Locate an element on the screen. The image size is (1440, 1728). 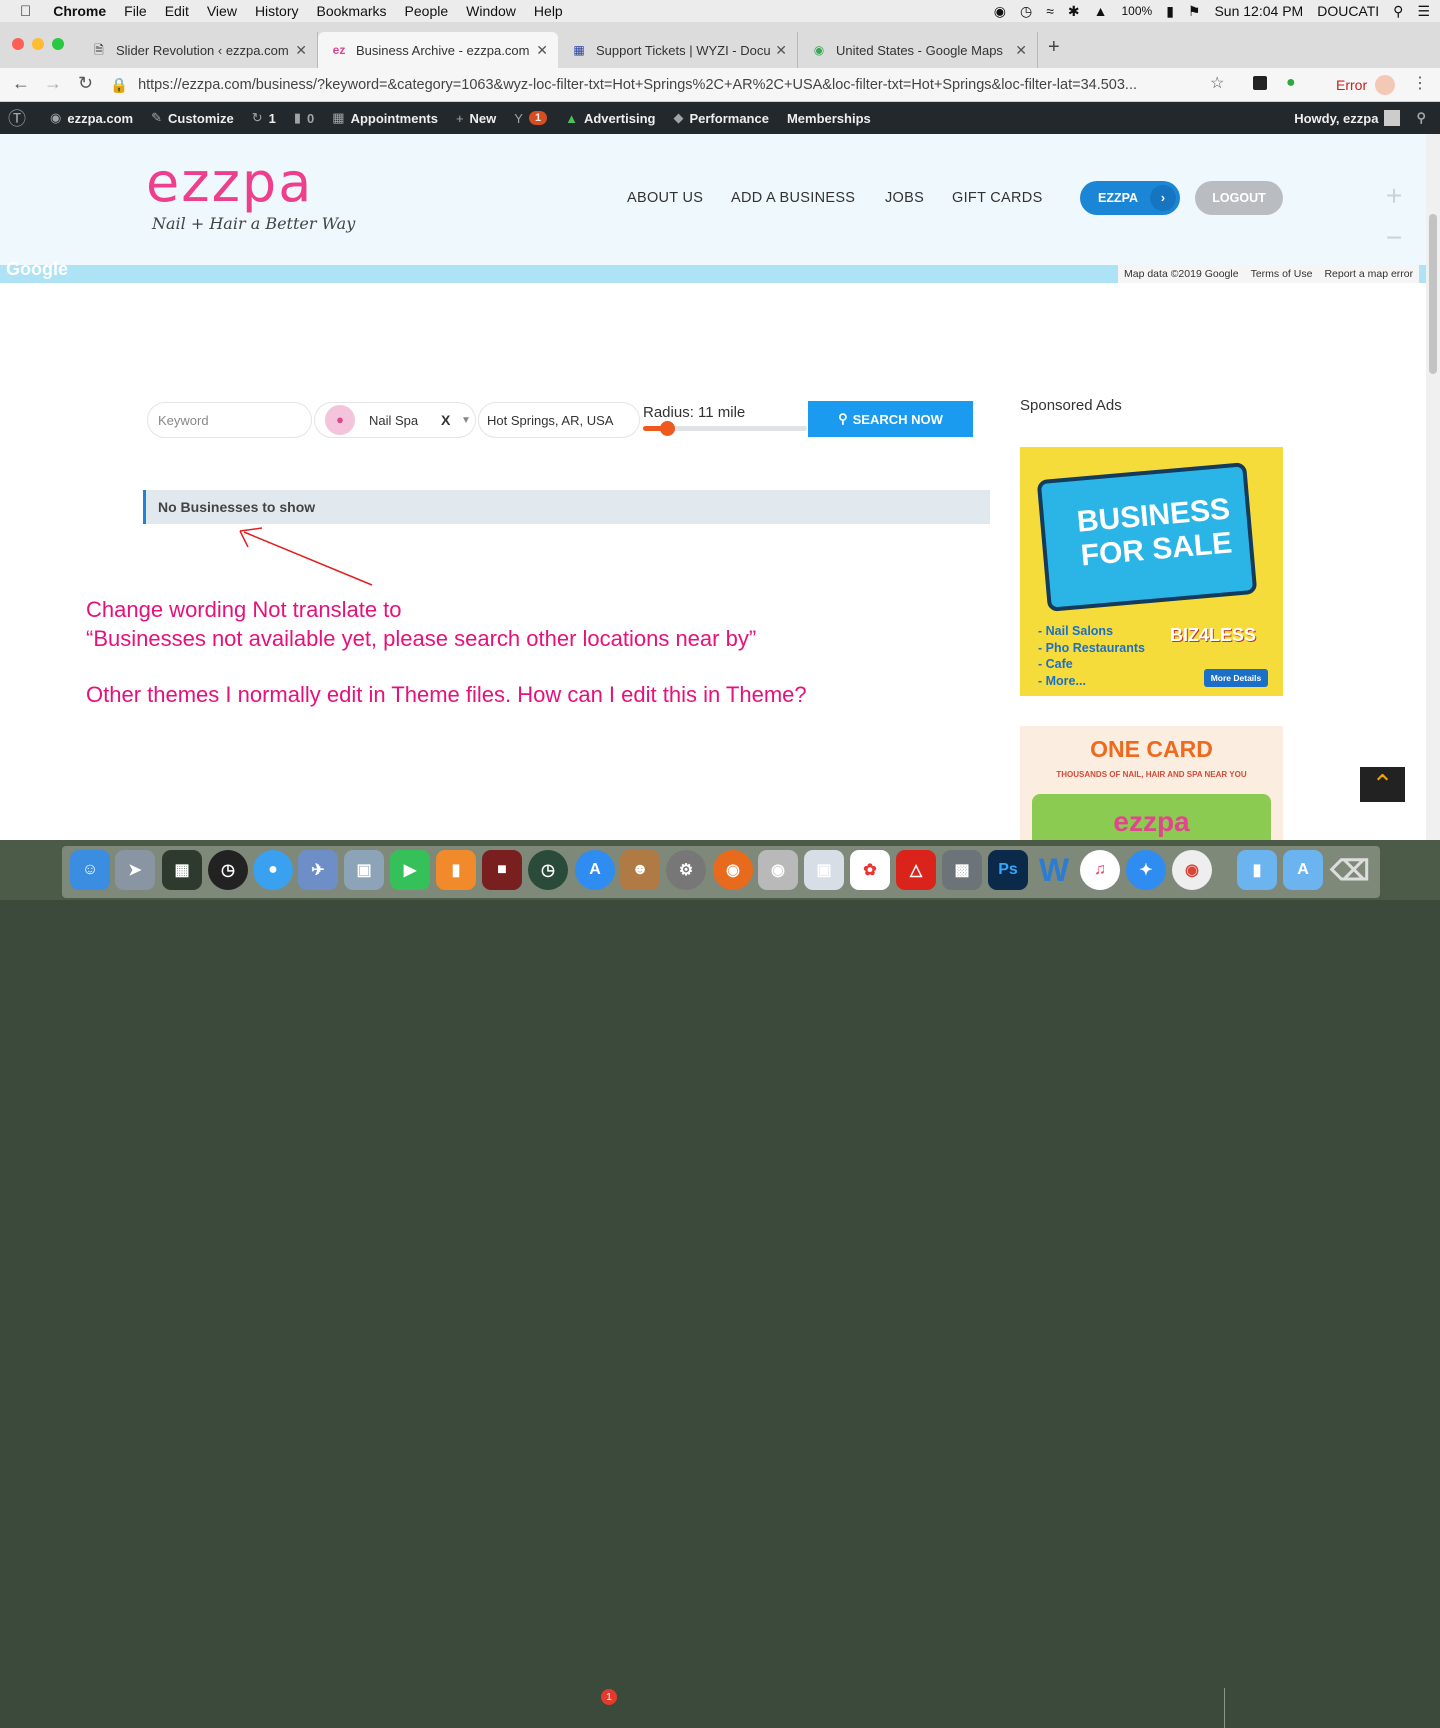
bluetooth-icon: ✱ is located at coordinates (1074, 11).